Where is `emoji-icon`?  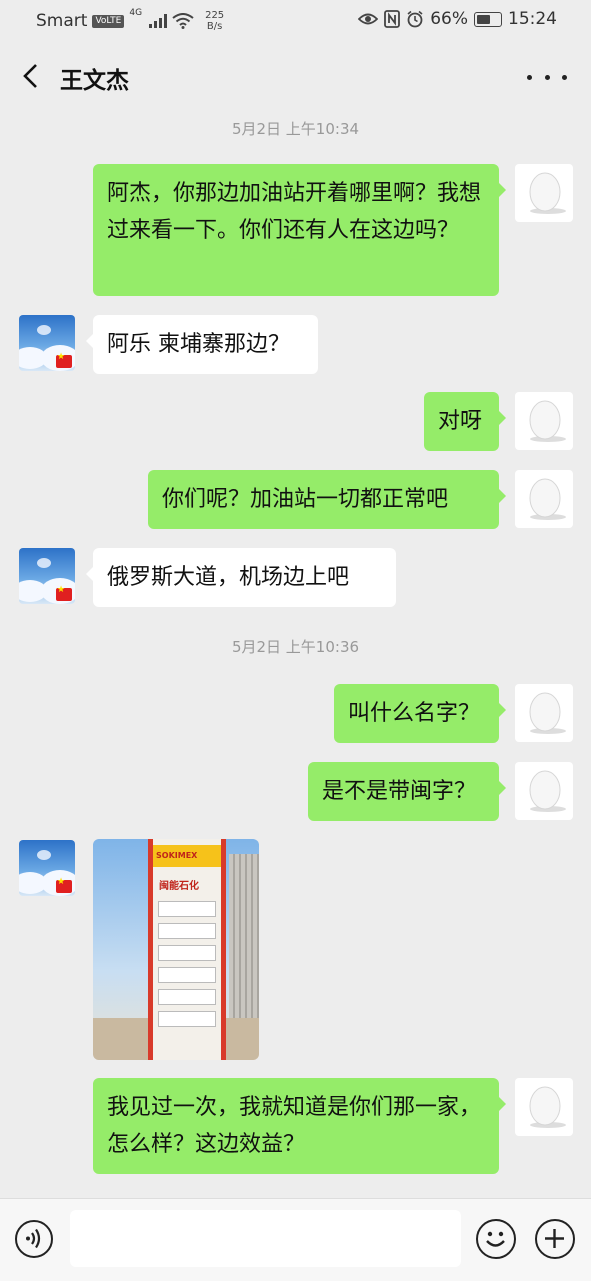
emoji-icon is located at coordinates (496, 1239).